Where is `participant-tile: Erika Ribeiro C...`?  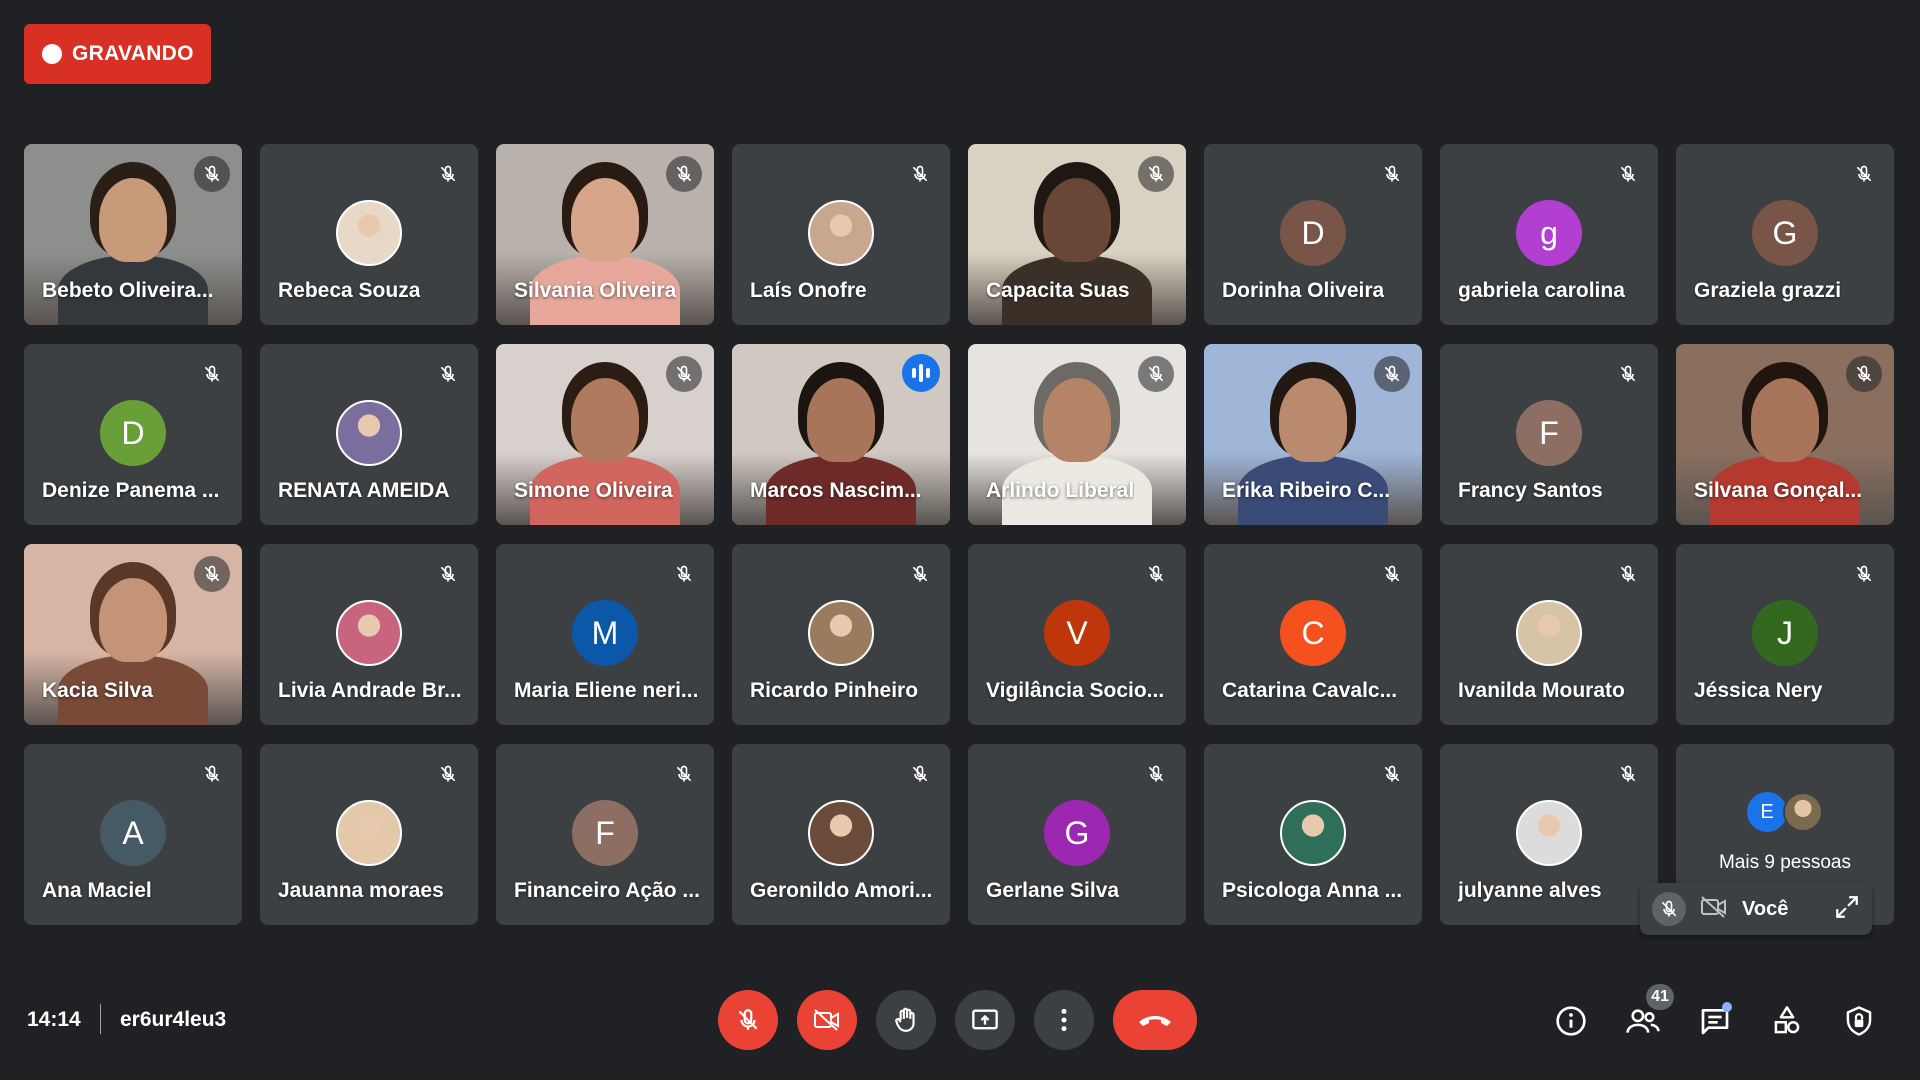 participant-tile: Erika Ribeiro C... is located at coordinates (1313, 434).